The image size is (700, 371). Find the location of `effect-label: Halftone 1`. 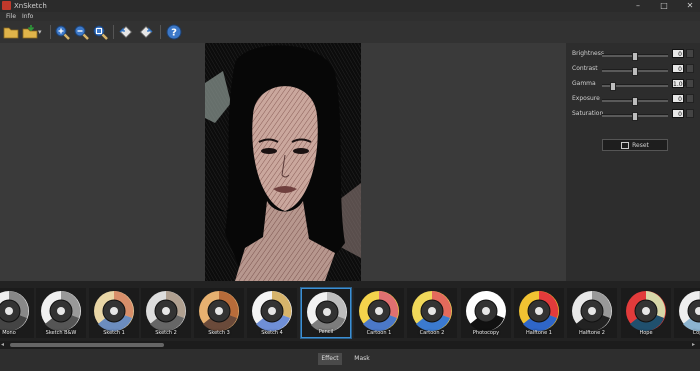

effect-label: Halftone 1 is located at coordinates (539, 333).